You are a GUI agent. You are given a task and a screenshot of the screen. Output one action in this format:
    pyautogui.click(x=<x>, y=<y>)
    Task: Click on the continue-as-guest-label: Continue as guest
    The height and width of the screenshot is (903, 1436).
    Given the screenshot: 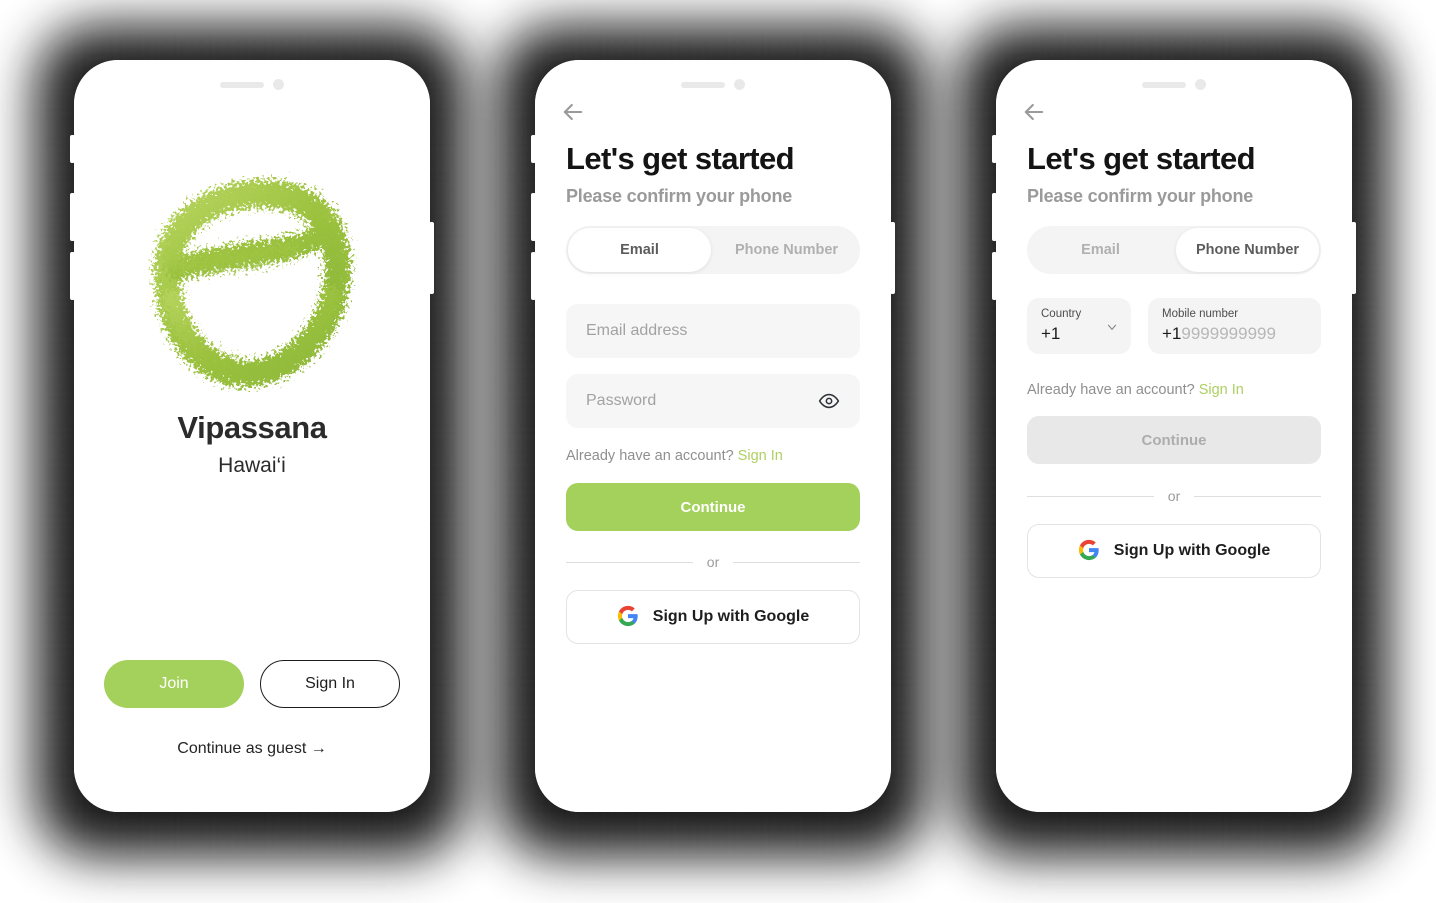 What is the action you would take?
    pyautogui.click(x=242, y=748)
    